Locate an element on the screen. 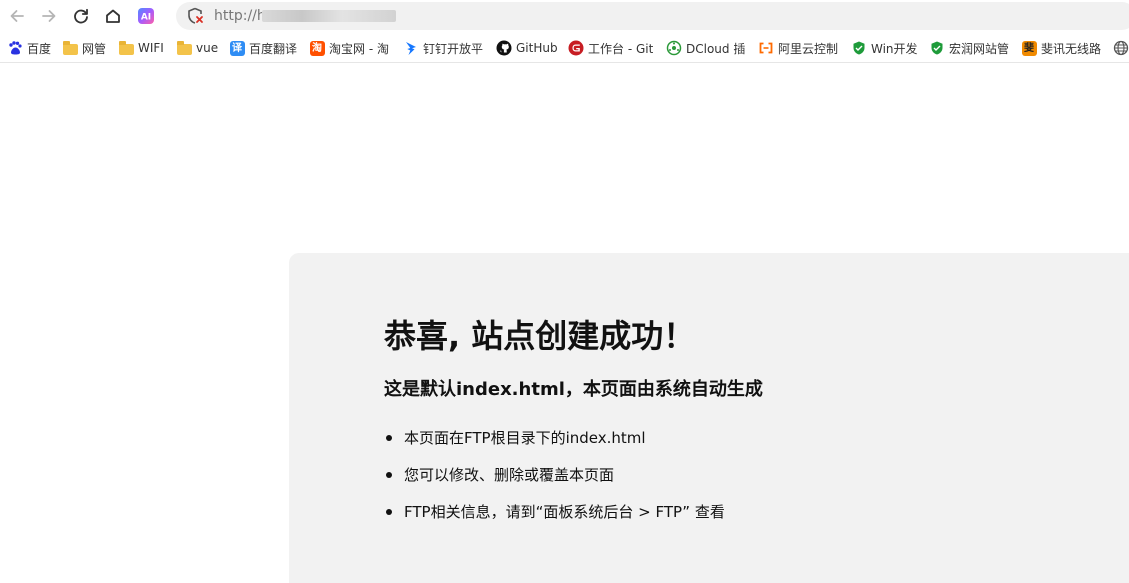 This screenshot has height=583, width=1129. reload-icon is located at coordinates (81, 16).